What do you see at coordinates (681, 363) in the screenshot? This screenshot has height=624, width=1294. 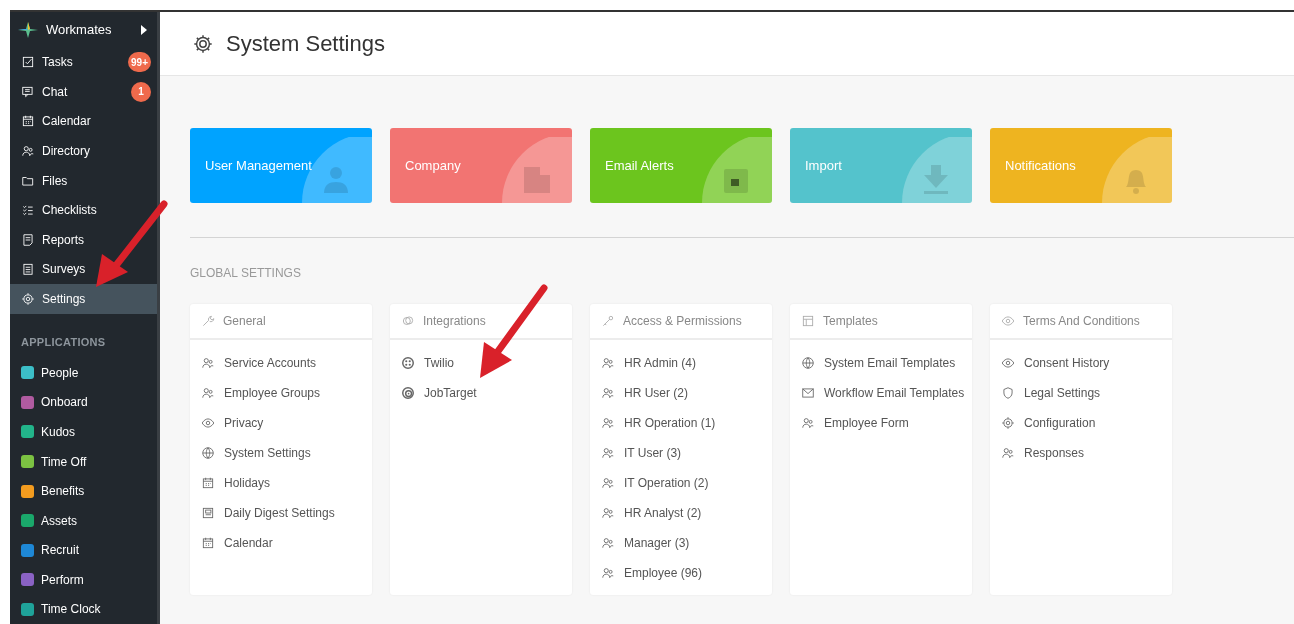 I see `settings-link: HR Admin (4)` at bounding box center [681, 363].